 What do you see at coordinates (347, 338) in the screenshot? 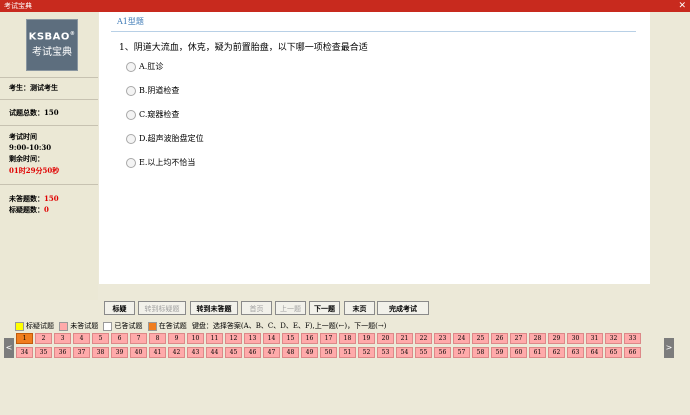
I see `question-cell: 18` at bounding box center [347, 338].